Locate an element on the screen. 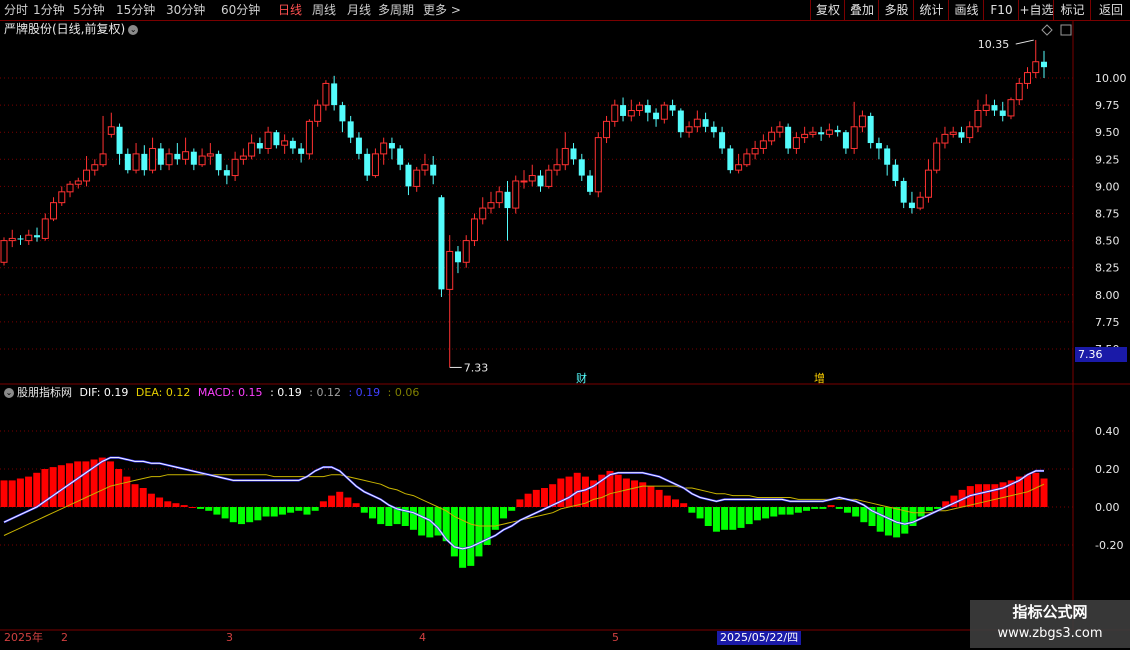  price-tick-label: 8.75 is located at coordinates (1107, 214).